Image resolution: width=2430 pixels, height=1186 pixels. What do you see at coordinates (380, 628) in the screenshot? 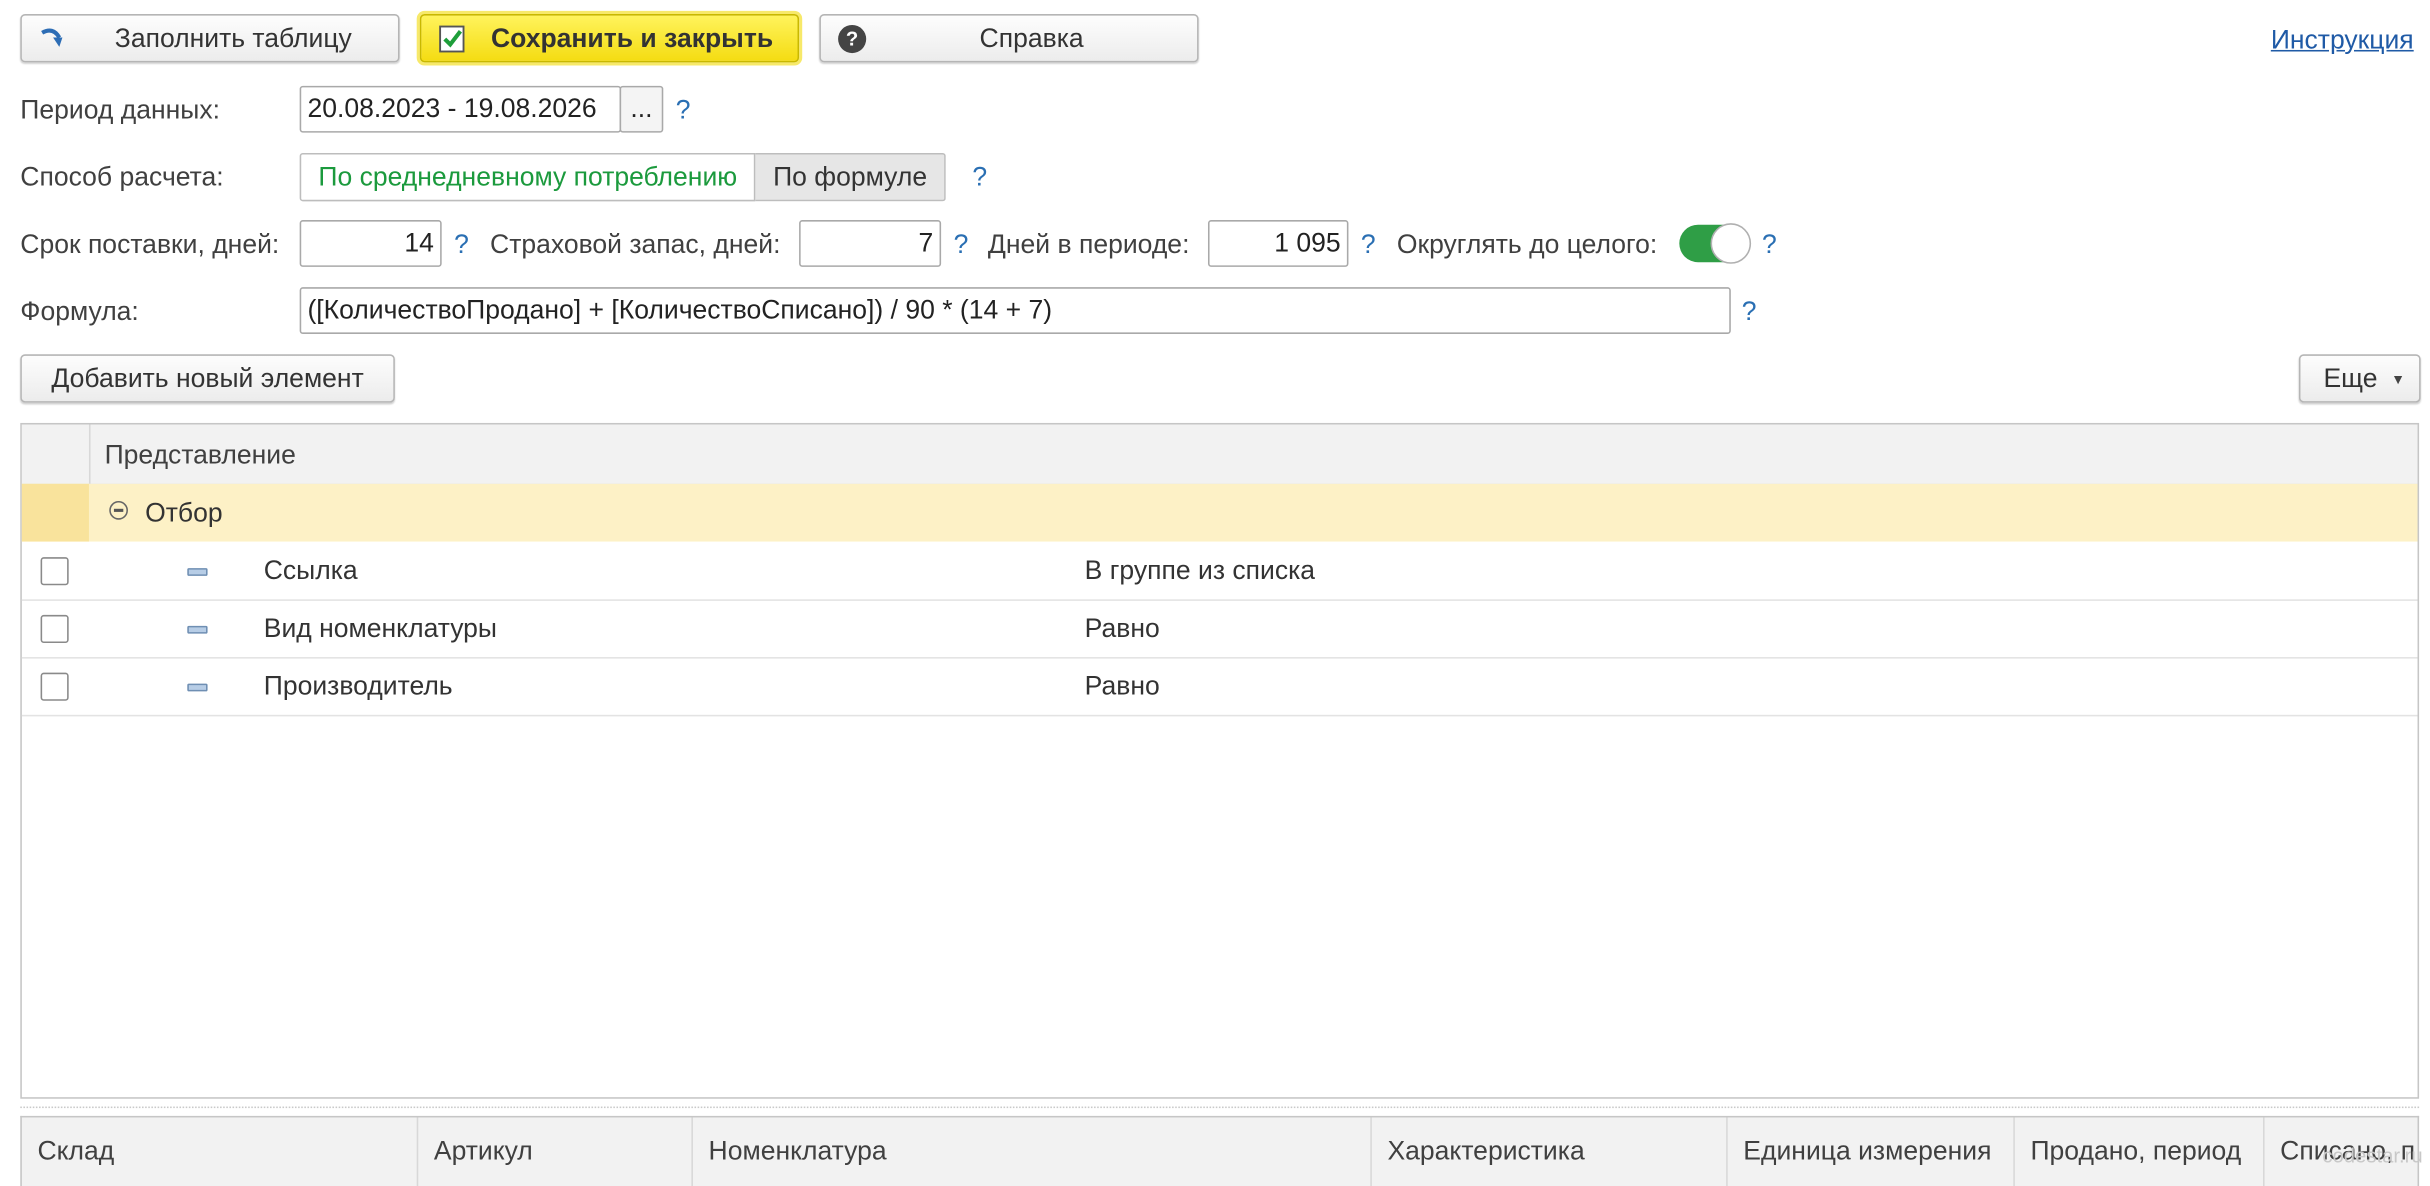
I see `row-field: Вид номенклатуры` at bounding box center [380, 628].